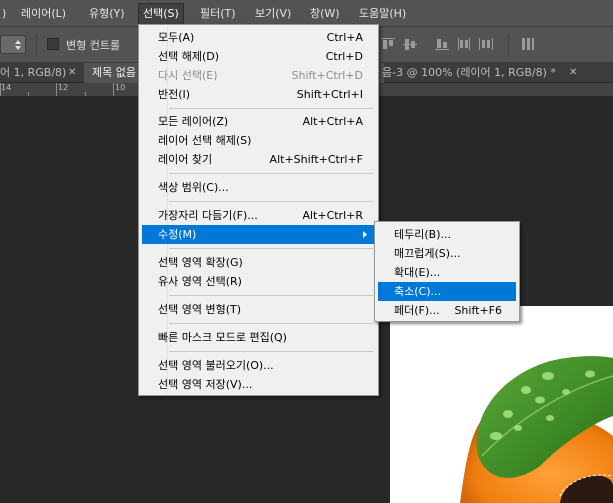 The width and height of the screenshot is (613, 503). I want to click on menu-item-find-layers: 레이어 찾기 Alt+Shift+Ctrl+F, so click(258, 159).